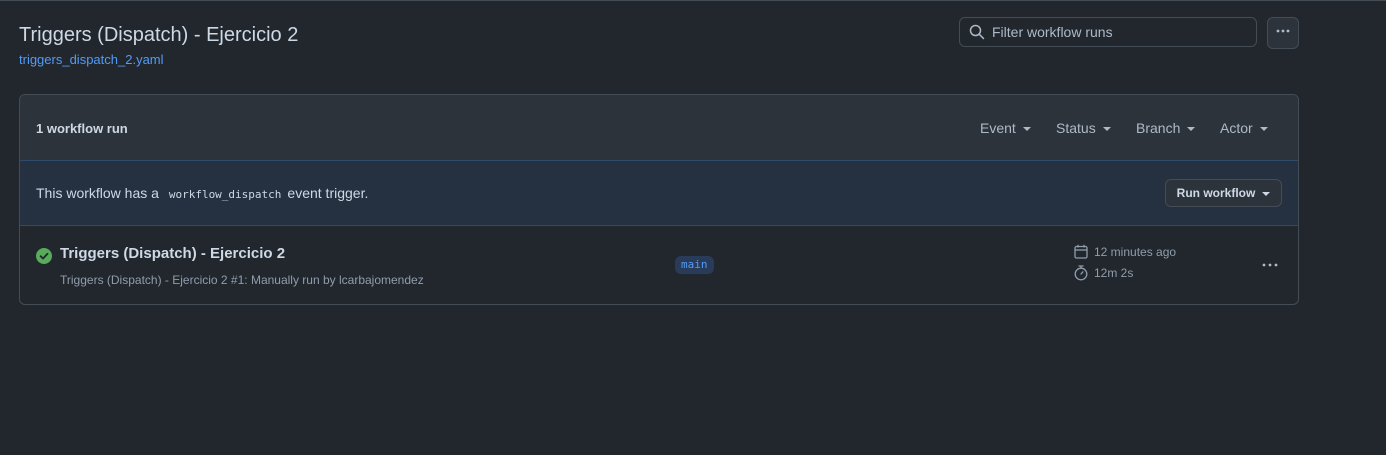  Describe the element at coordinates (44, 256) in the screenshot. I see `check-circle-fill-icon` at that location.